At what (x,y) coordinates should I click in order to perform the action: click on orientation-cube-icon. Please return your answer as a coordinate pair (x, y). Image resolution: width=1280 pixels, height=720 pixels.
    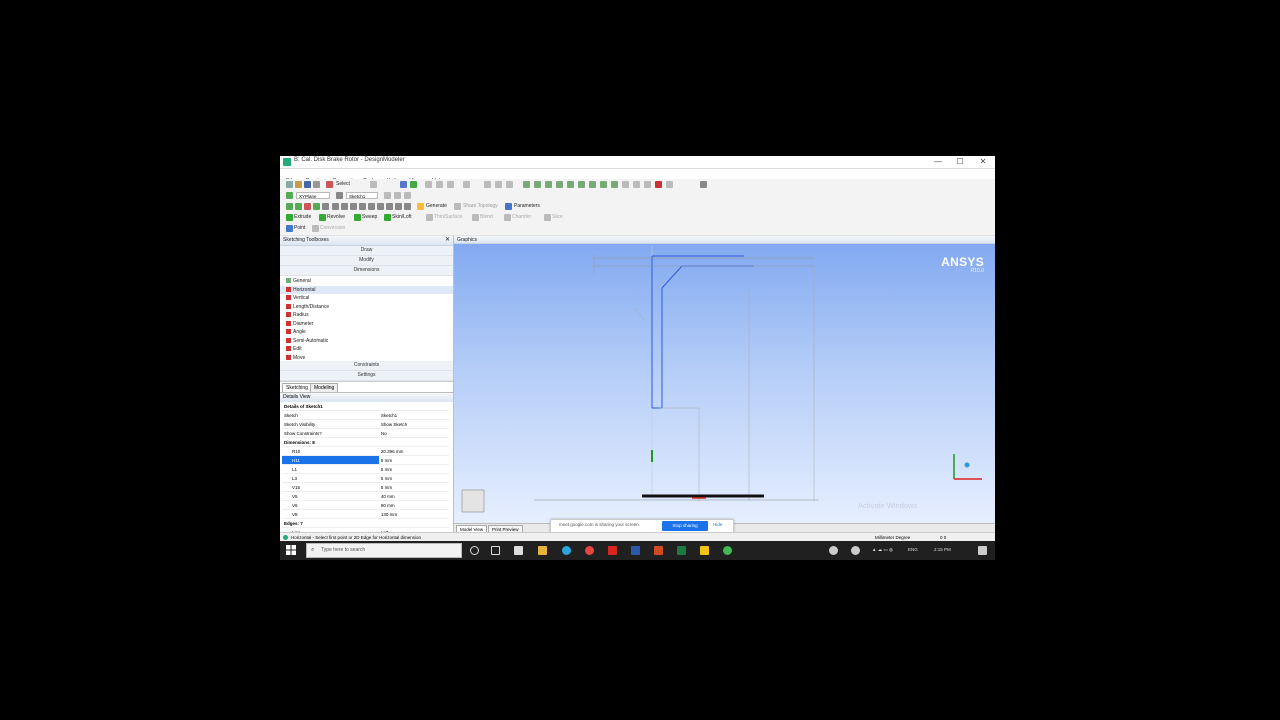
    Looking at the image, I should click on (473, 501).